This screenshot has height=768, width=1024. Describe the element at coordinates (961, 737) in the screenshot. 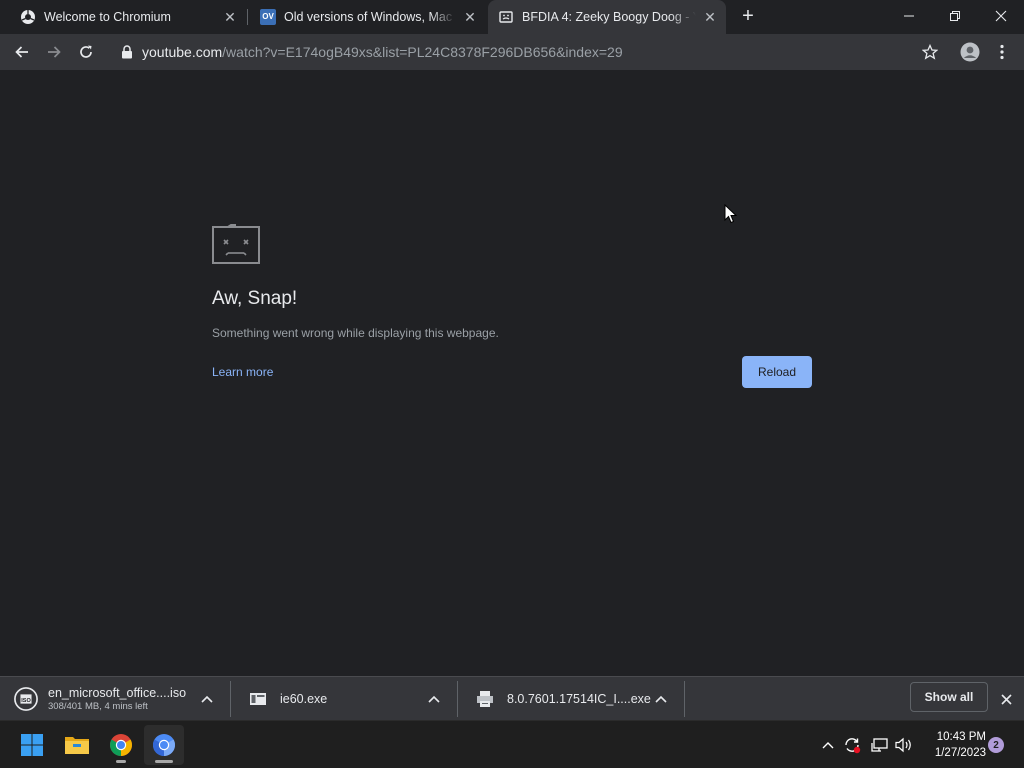

I see `clock-time: 10:43 PM` at that location.